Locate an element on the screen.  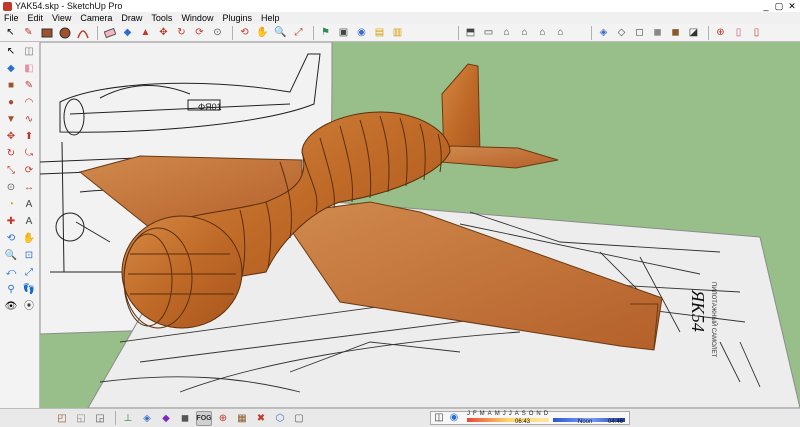
section-display-icon: ✖ is located at coordinates (261, 418).